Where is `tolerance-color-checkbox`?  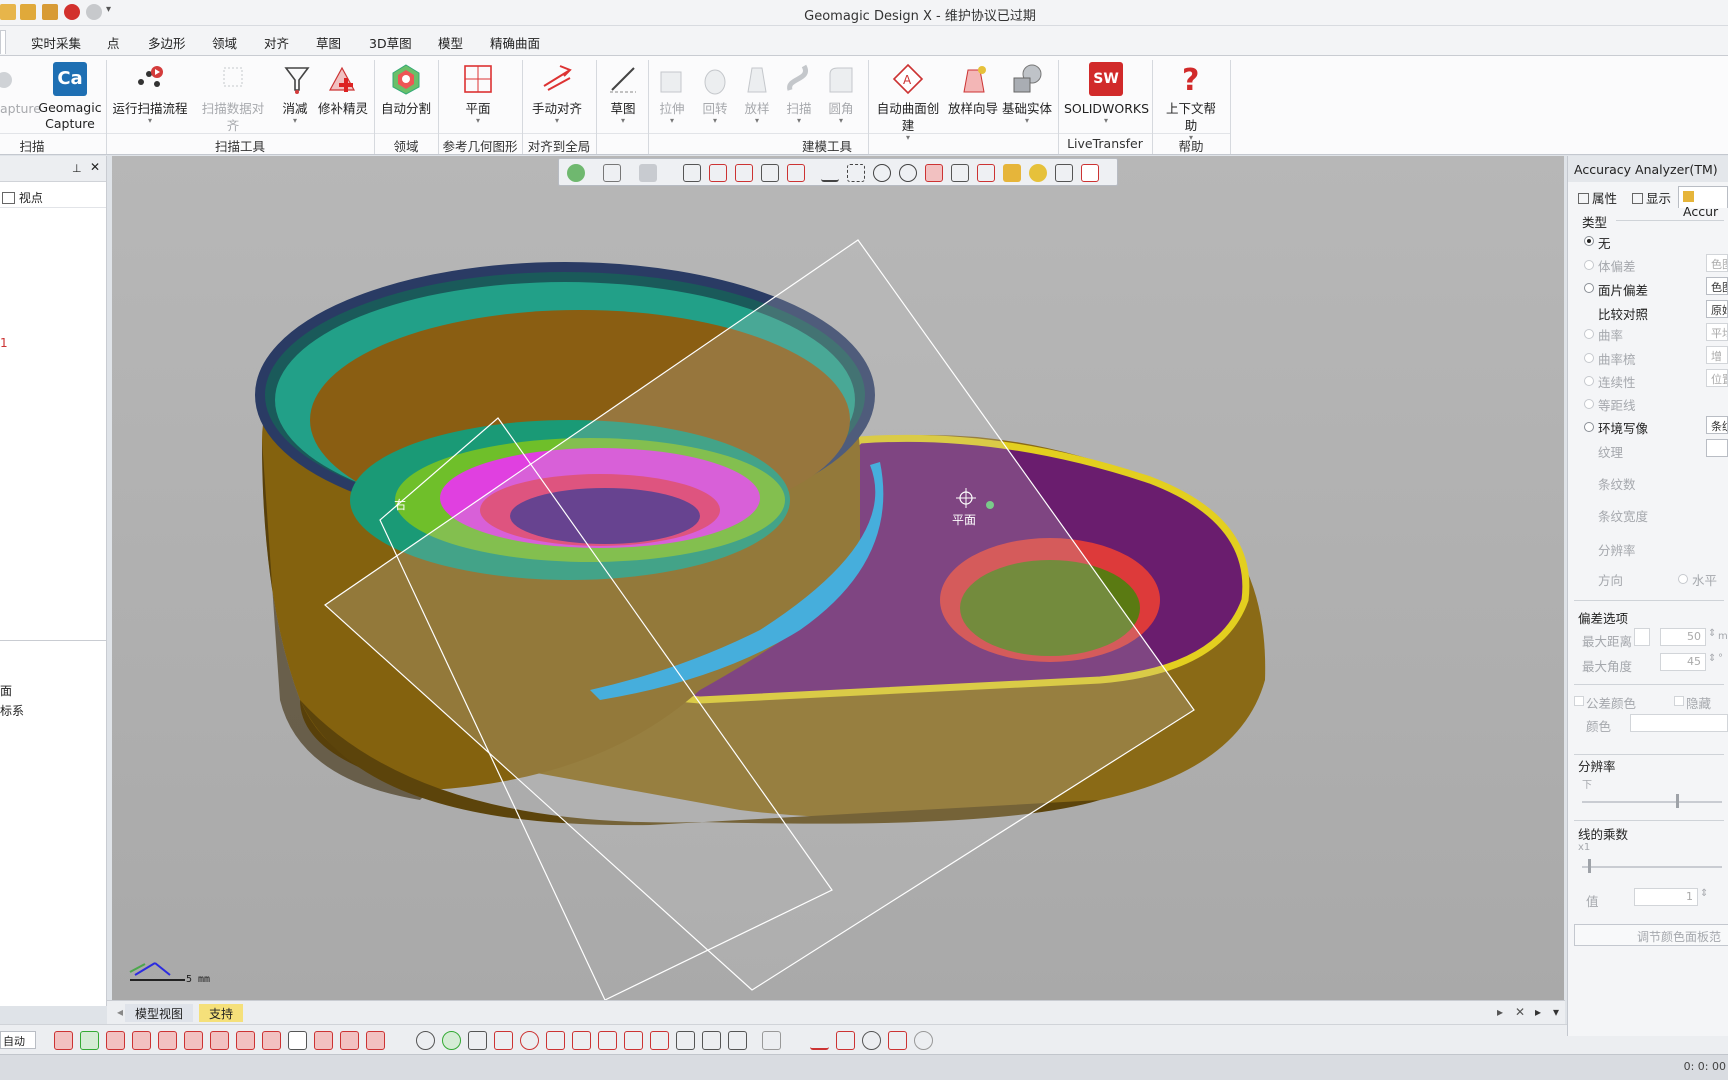
tolerance-color-checkbox is located at coordinates (1579, 701).